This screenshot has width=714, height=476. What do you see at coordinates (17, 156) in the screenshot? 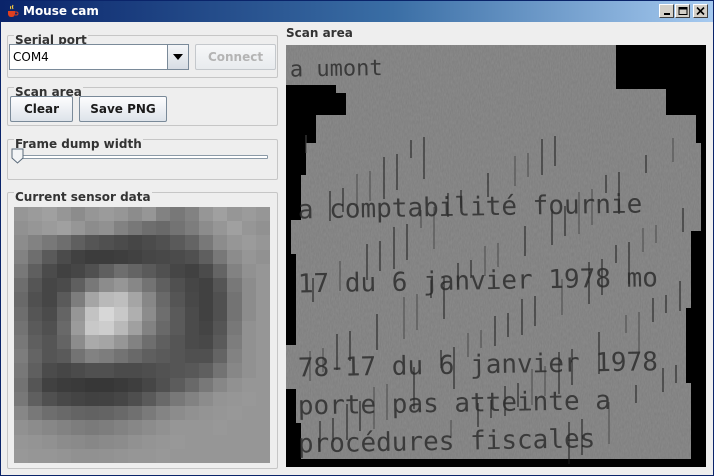
I see `frame-dump-slider-thumb` at bounding box center [17, 156].